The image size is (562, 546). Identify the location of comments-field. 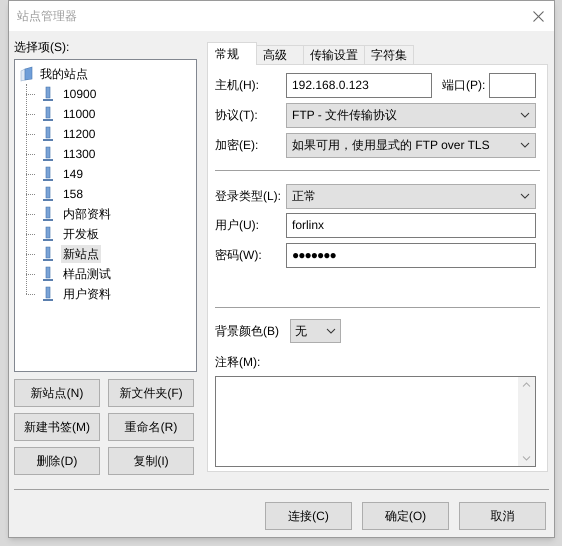
(375, 421).